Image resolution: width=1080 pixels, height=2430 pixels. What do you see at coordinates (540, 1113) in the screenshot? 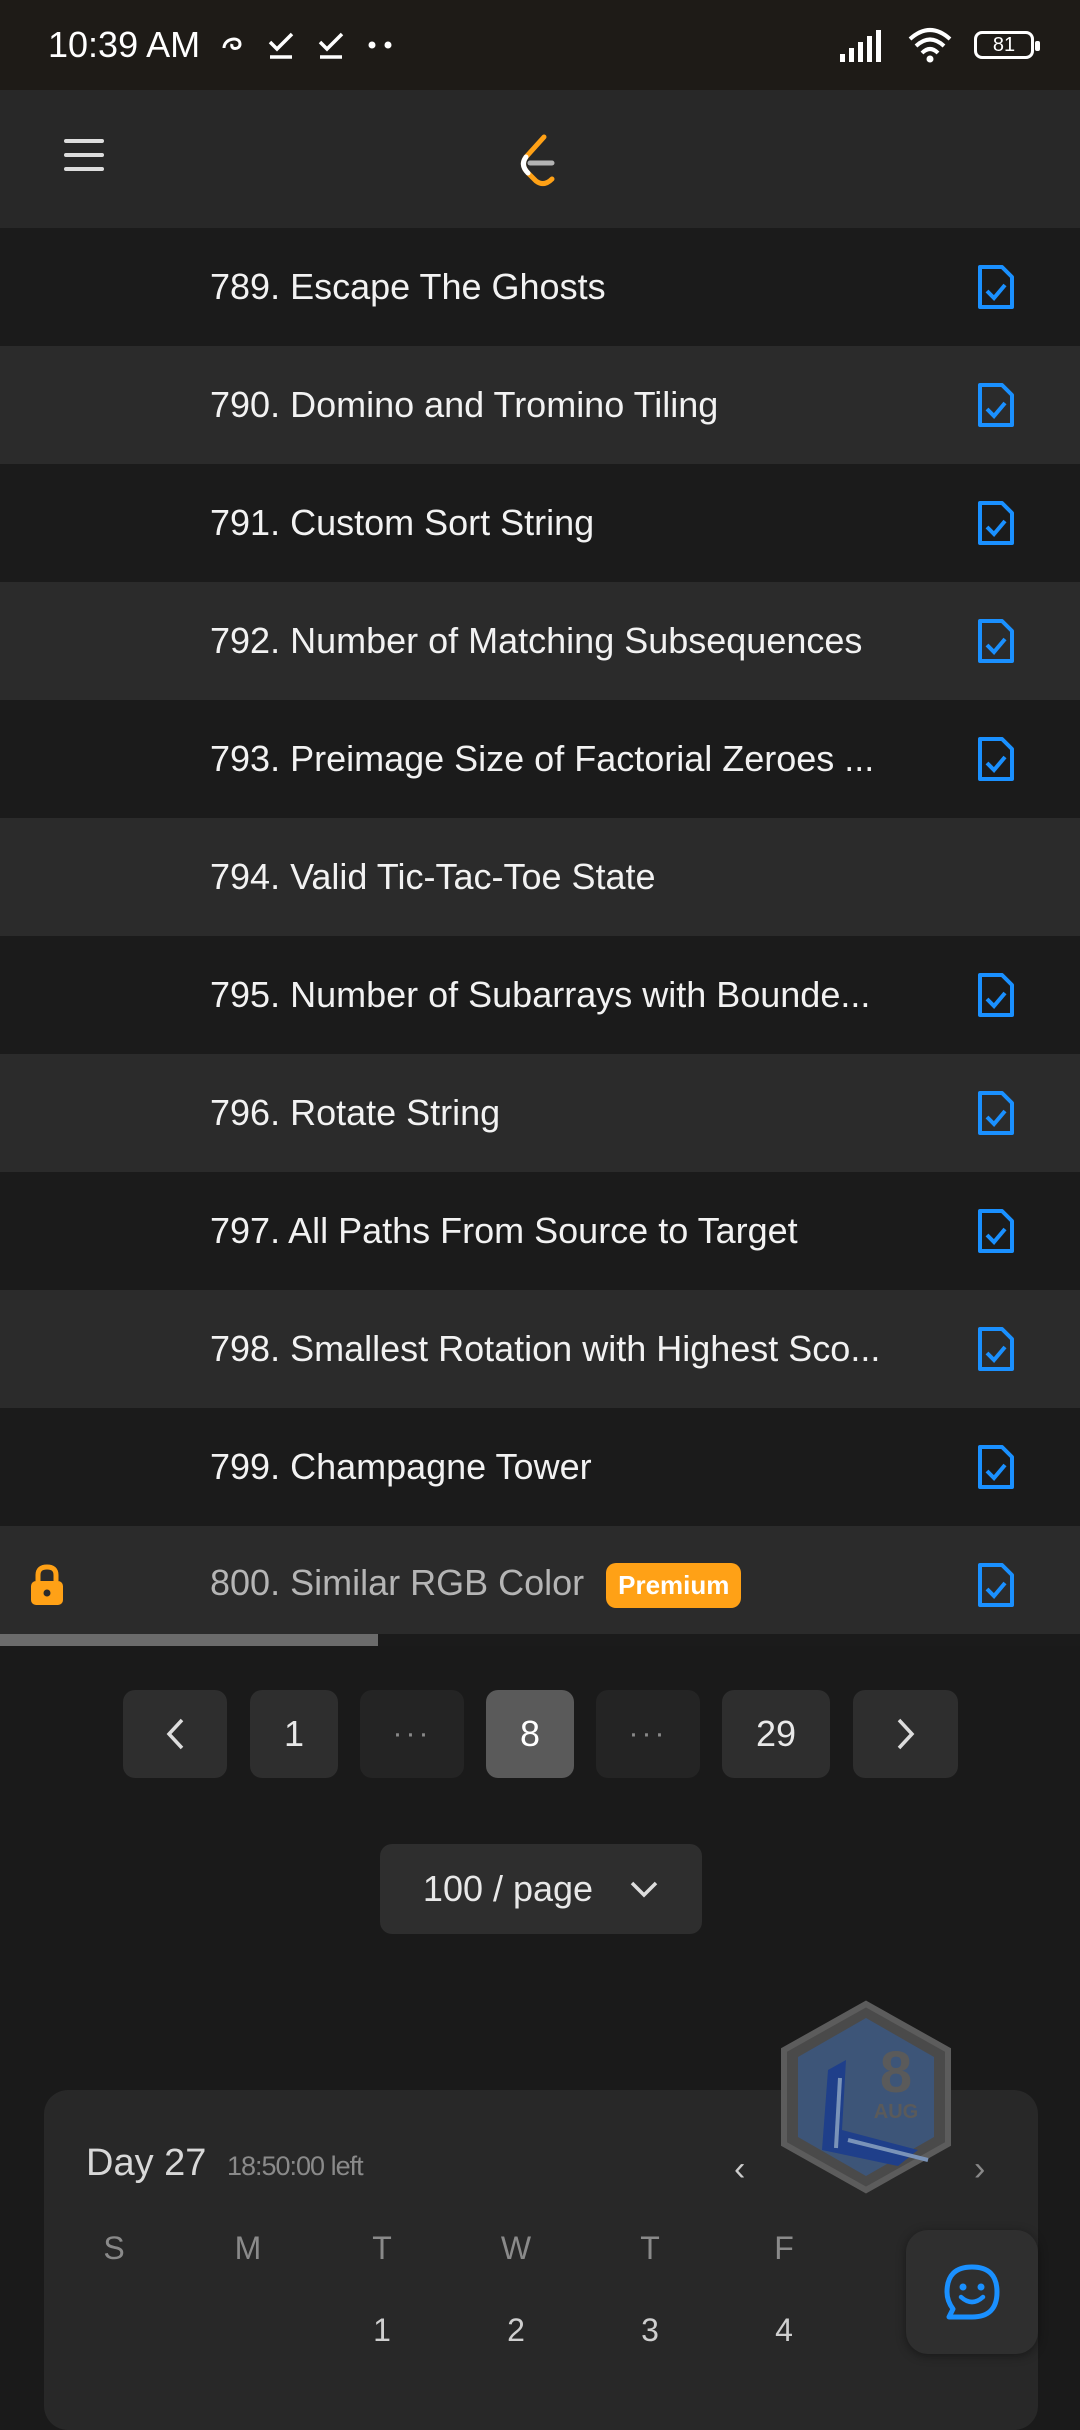
I see `problem-row: 796. Rotate String` at bounding box center [540, 1113].